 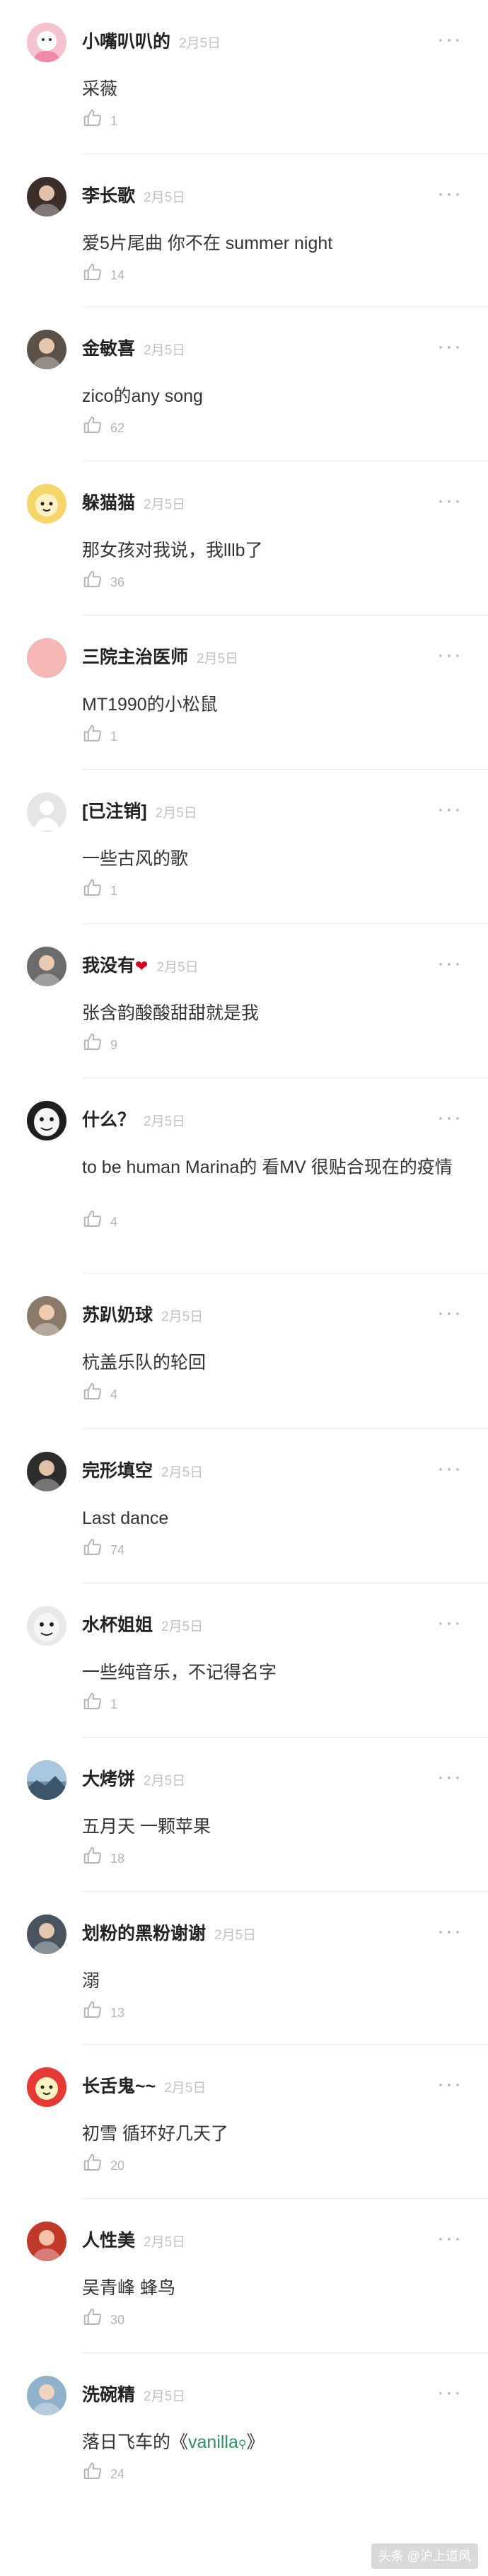 What do you see at coordinates (117, 428) in the screenshot?
I see `like-count: 62` at bounding box center [117, 428].